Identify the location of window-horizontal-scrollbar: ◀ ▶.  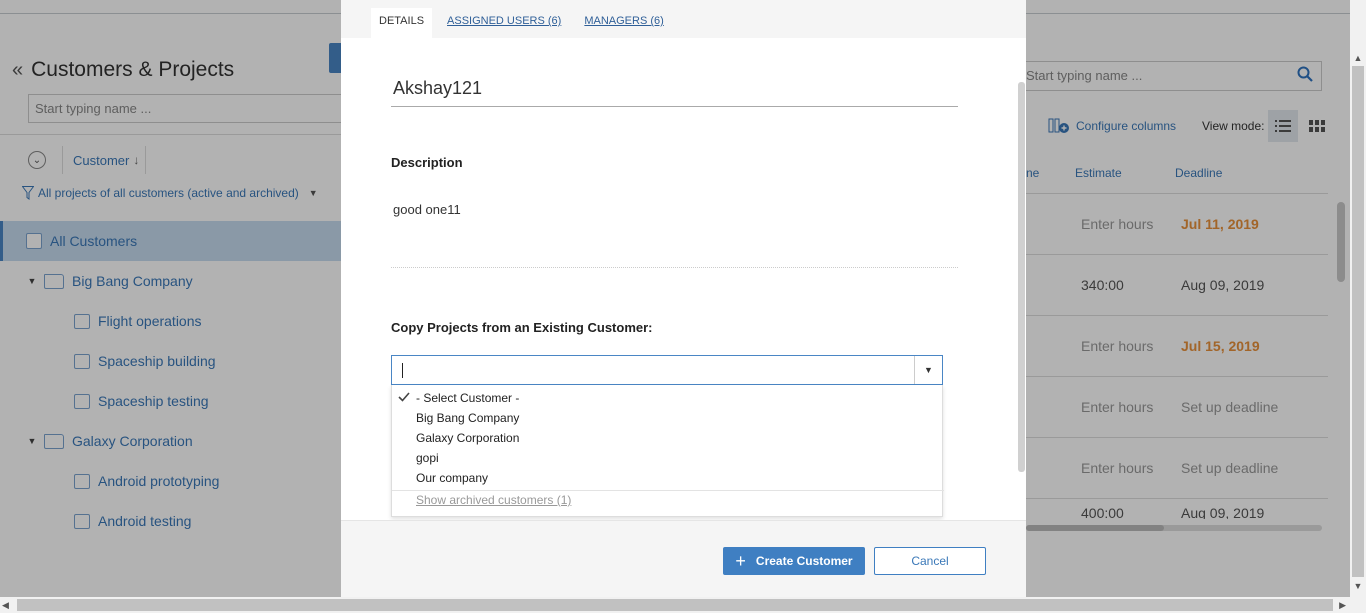
(683, 605).